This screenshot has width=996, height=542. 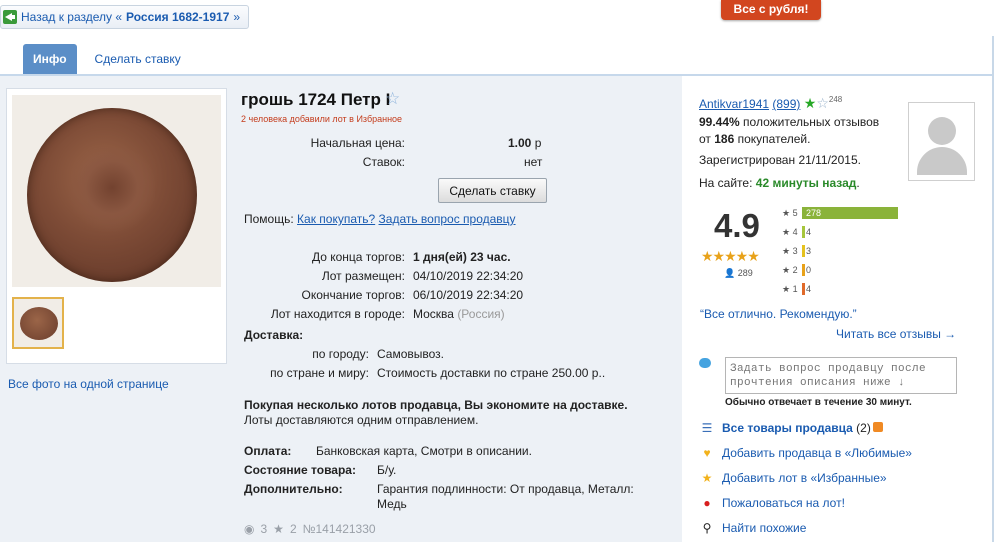 What do you see at coordinates (336, 219) in the screenshot?
I see `how-to-buy-link: Как покупать?` at bounding box center [336, 219].